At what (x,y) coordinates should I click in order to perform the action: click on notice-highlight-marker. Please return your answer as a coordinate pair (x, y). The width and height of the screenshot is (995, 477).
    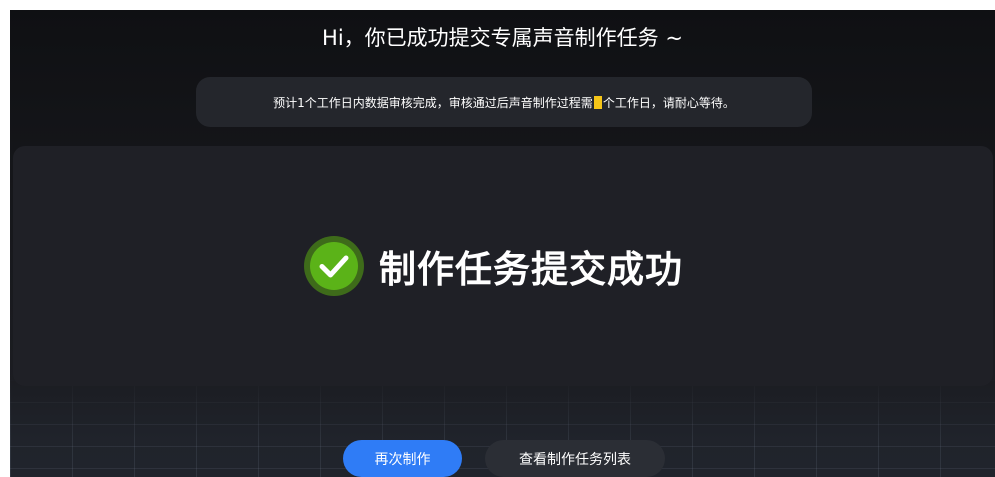
    Looking at the image, I should click on (597, 102).